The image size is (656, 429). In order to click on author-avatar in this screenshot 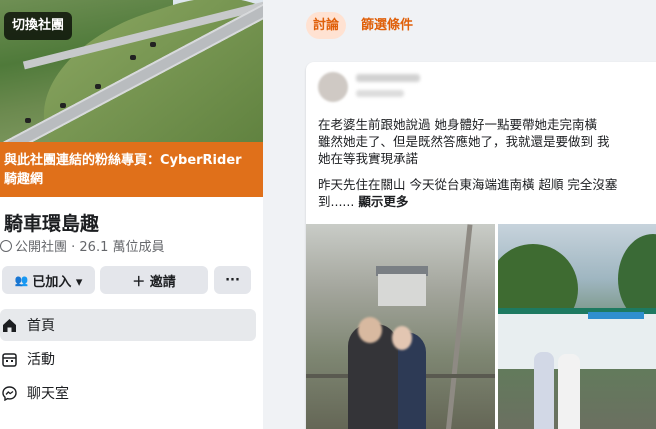, I will do `click(333, 87)`.